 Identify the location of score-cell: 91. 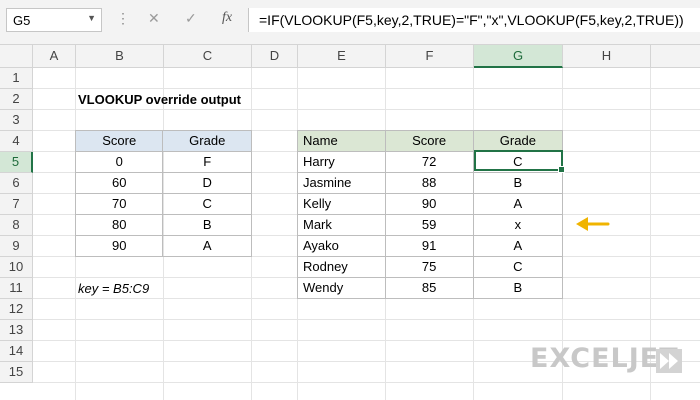
(429, 246).